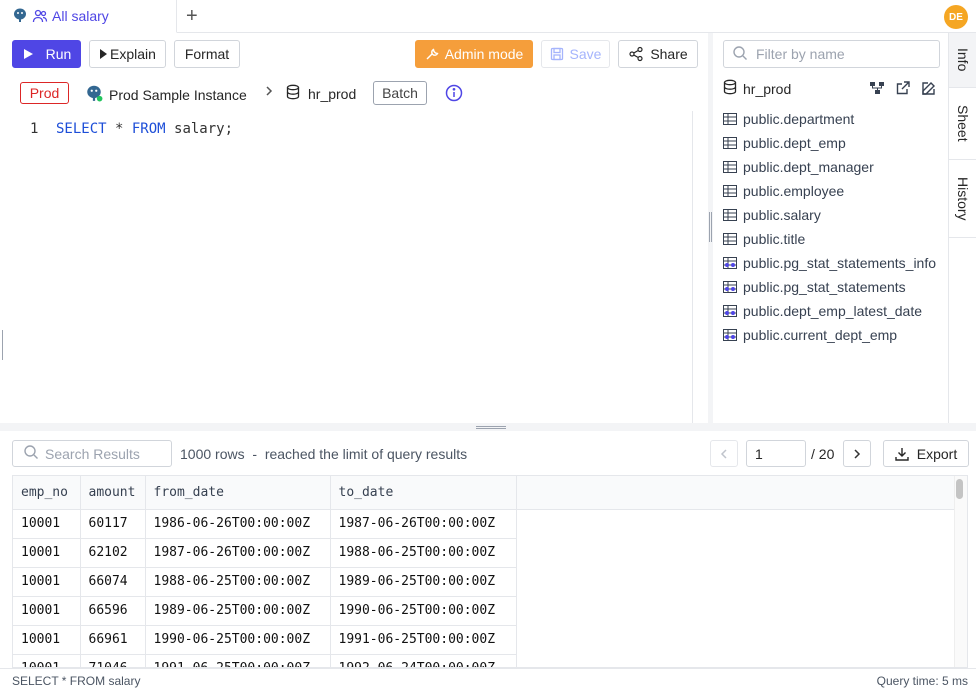 The width and height of the screenshot is (976, 693). I want to click on column-header-to_date: to_date, so click(423, 493).